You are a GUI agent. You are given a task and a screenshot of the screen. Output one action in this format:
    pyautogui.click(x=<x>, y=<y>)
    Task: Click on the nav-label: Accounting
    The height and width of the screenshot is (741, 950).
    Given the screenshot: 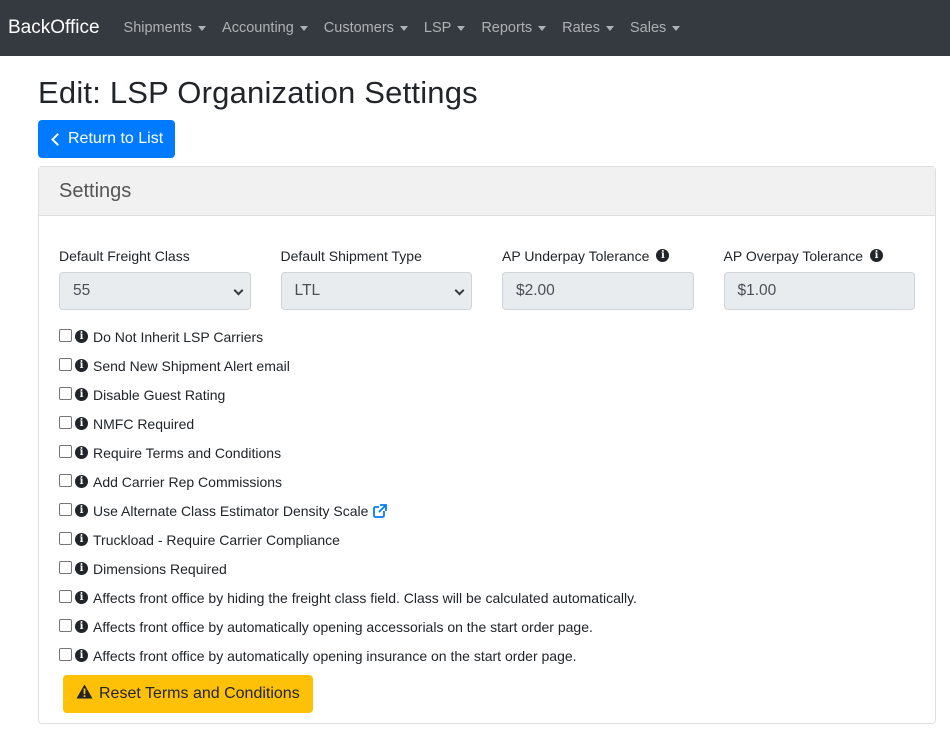 What is the action you would take?
    pyautogui.click(x=258, y=28)
    